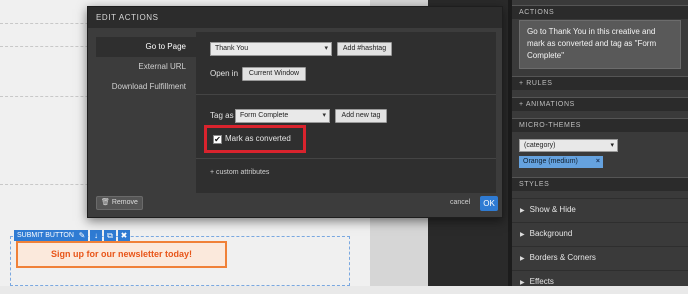 The image size is (688, 294). Describe the element at coordinates (105, 202) in the screenshot. I see `trash-icon: 🗑` at that location.